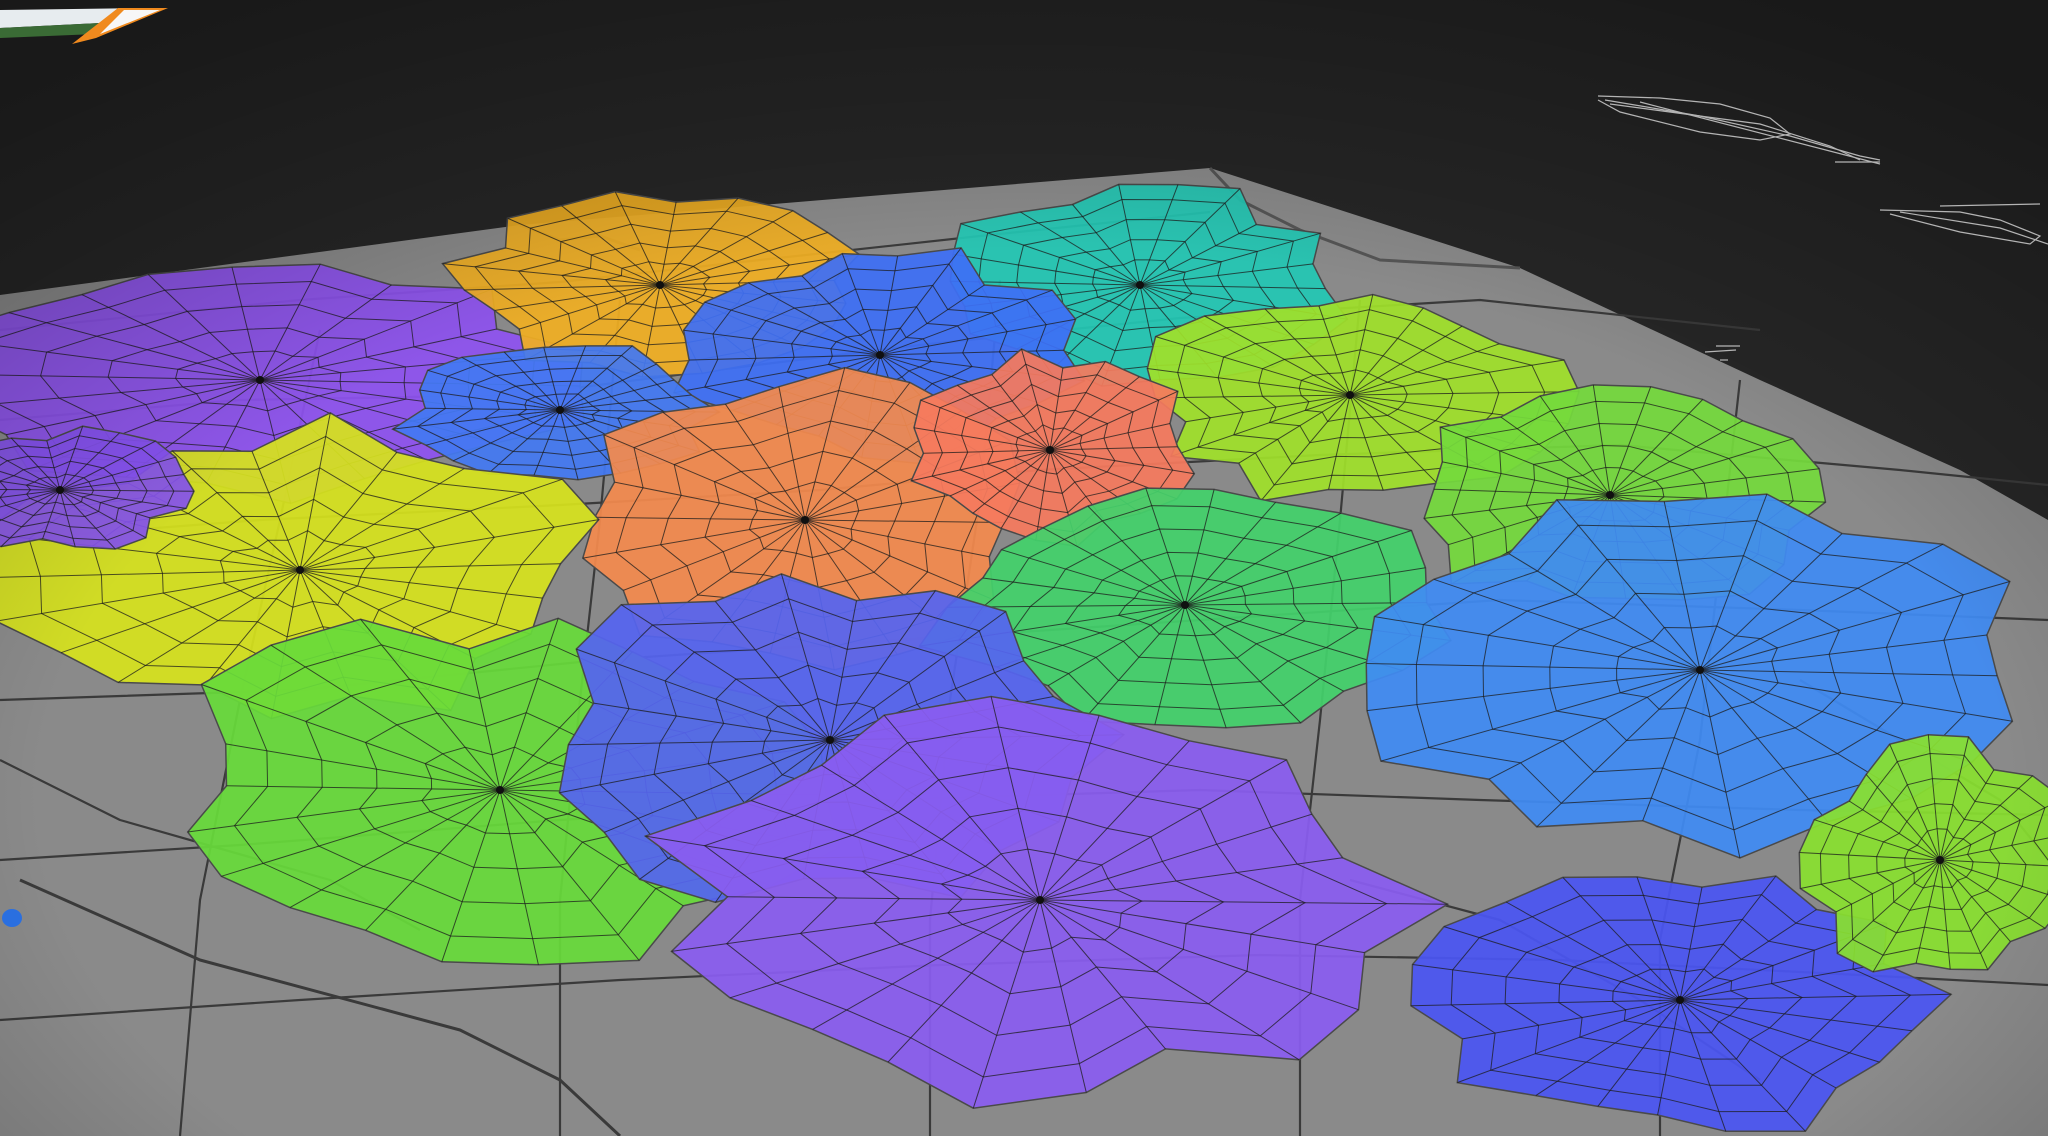  What do you see at coordinates (12, 918) in the screenshot?
I see `location-marker` at bounding box center [12, 918].